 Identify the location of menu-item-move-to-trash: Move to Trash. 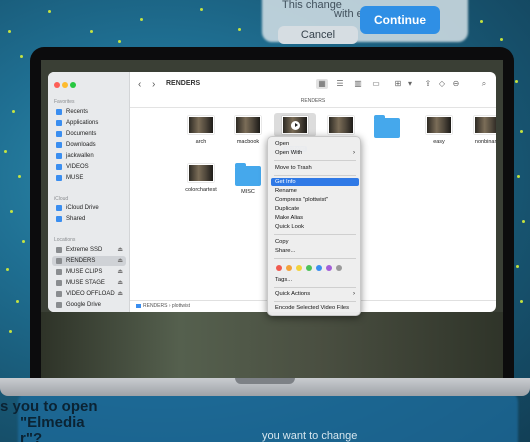
(315, 168).